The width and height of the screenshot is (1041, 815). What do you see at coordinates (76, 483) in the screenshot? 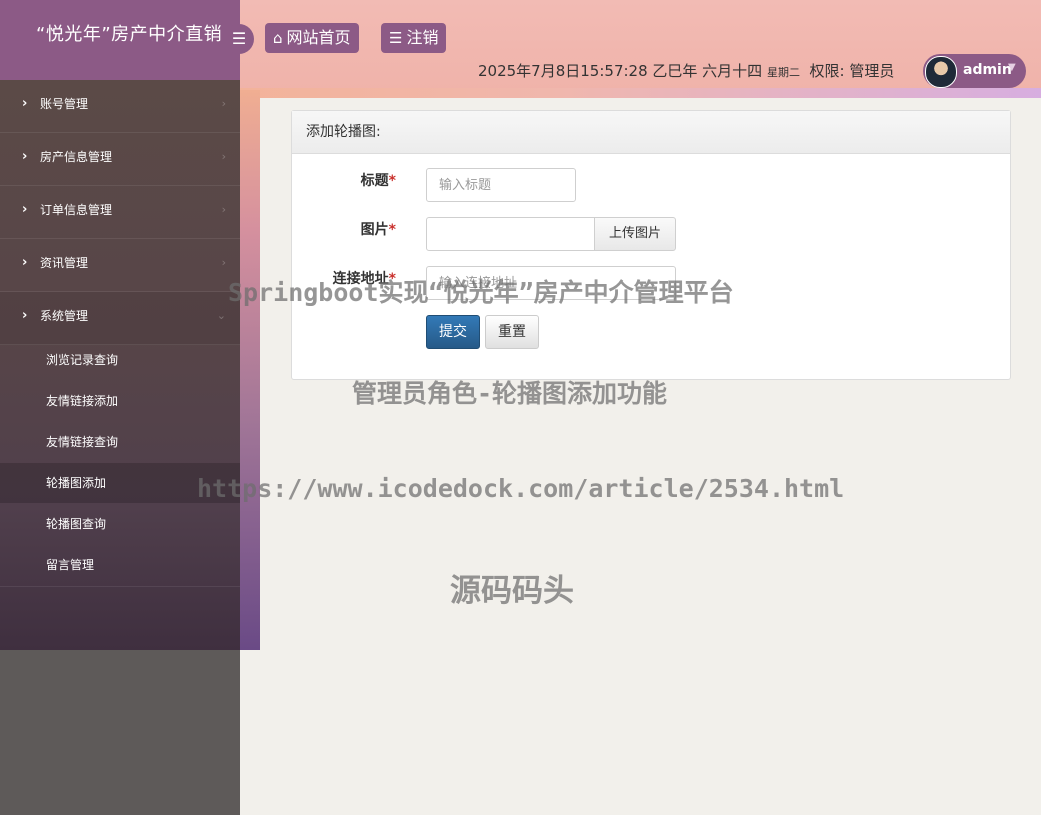
I see `sidebar-subitem-label: 轮播图添加` at bounding box center [76, 483].